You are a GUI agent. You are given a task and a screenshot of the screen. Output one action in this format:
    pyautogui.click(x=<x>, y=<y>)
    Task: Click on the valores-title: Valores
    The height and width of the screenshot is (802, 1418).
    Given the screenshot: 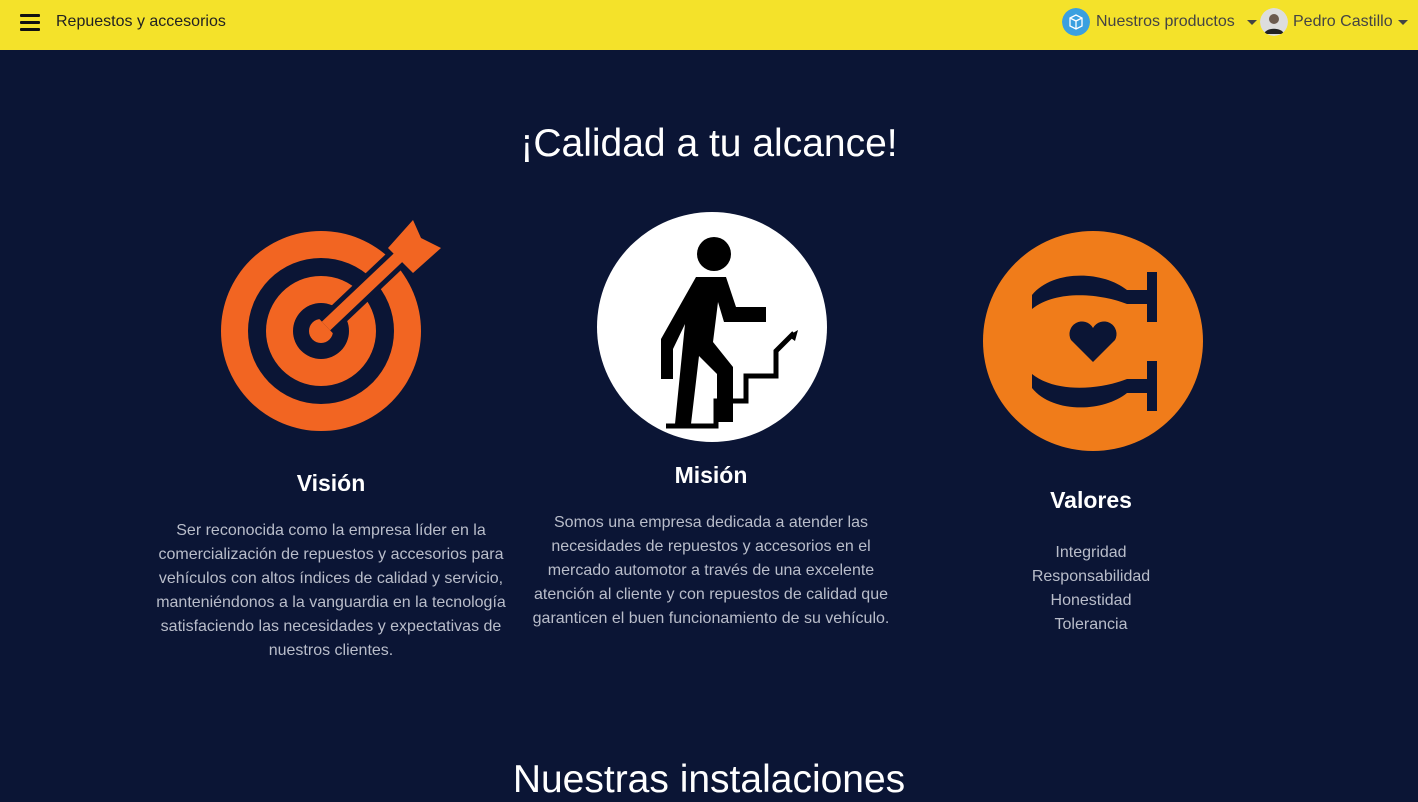 What is the action you would take?
    pyautogui.click(x=1091, y=500)
    